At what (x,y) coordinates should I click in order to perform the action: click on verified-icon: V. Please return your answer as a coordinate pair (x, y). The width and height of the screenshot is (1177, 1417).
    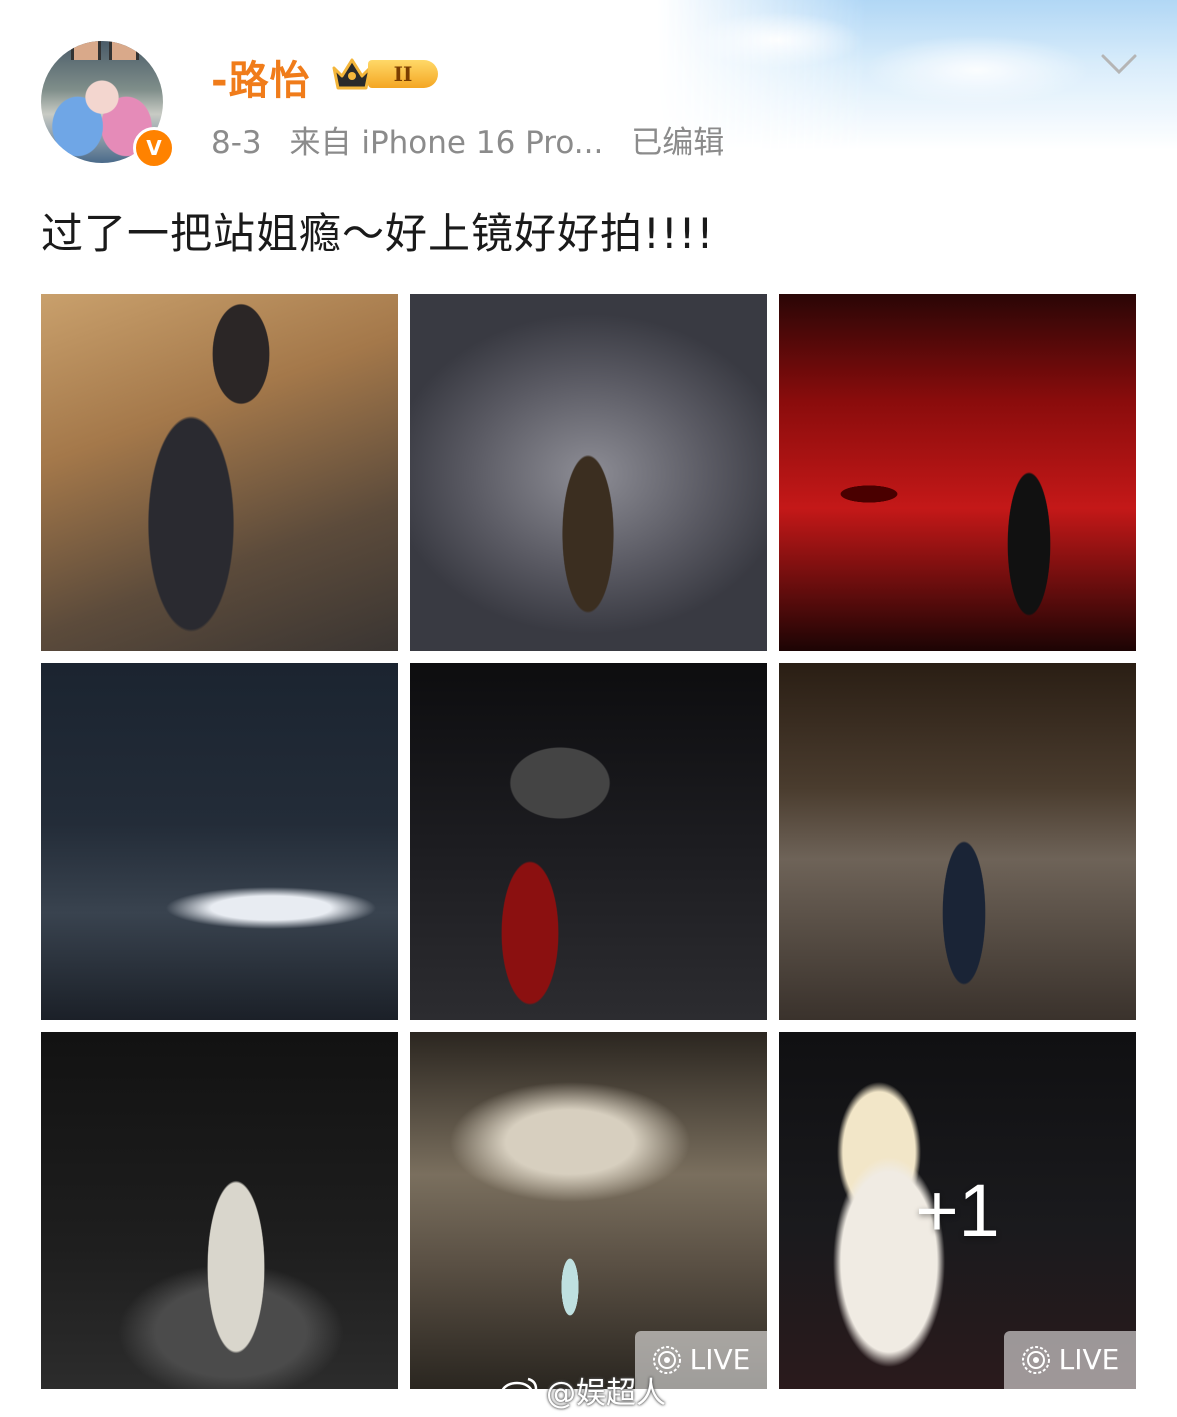
    Looking at the image, I should click on (154, 148).